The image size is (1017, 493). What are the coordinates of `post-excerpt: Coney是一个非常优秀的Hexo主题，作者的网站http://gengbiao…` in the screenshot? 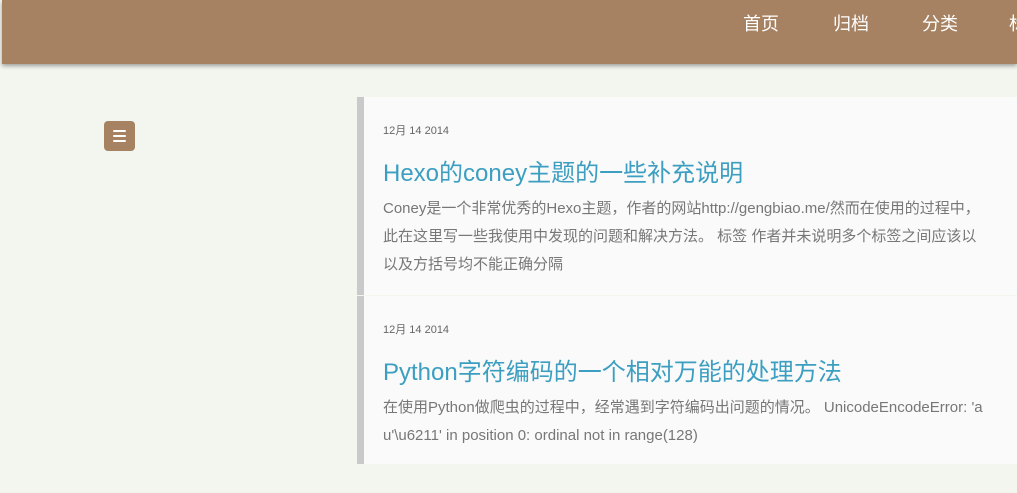 It's located at (681, 237).